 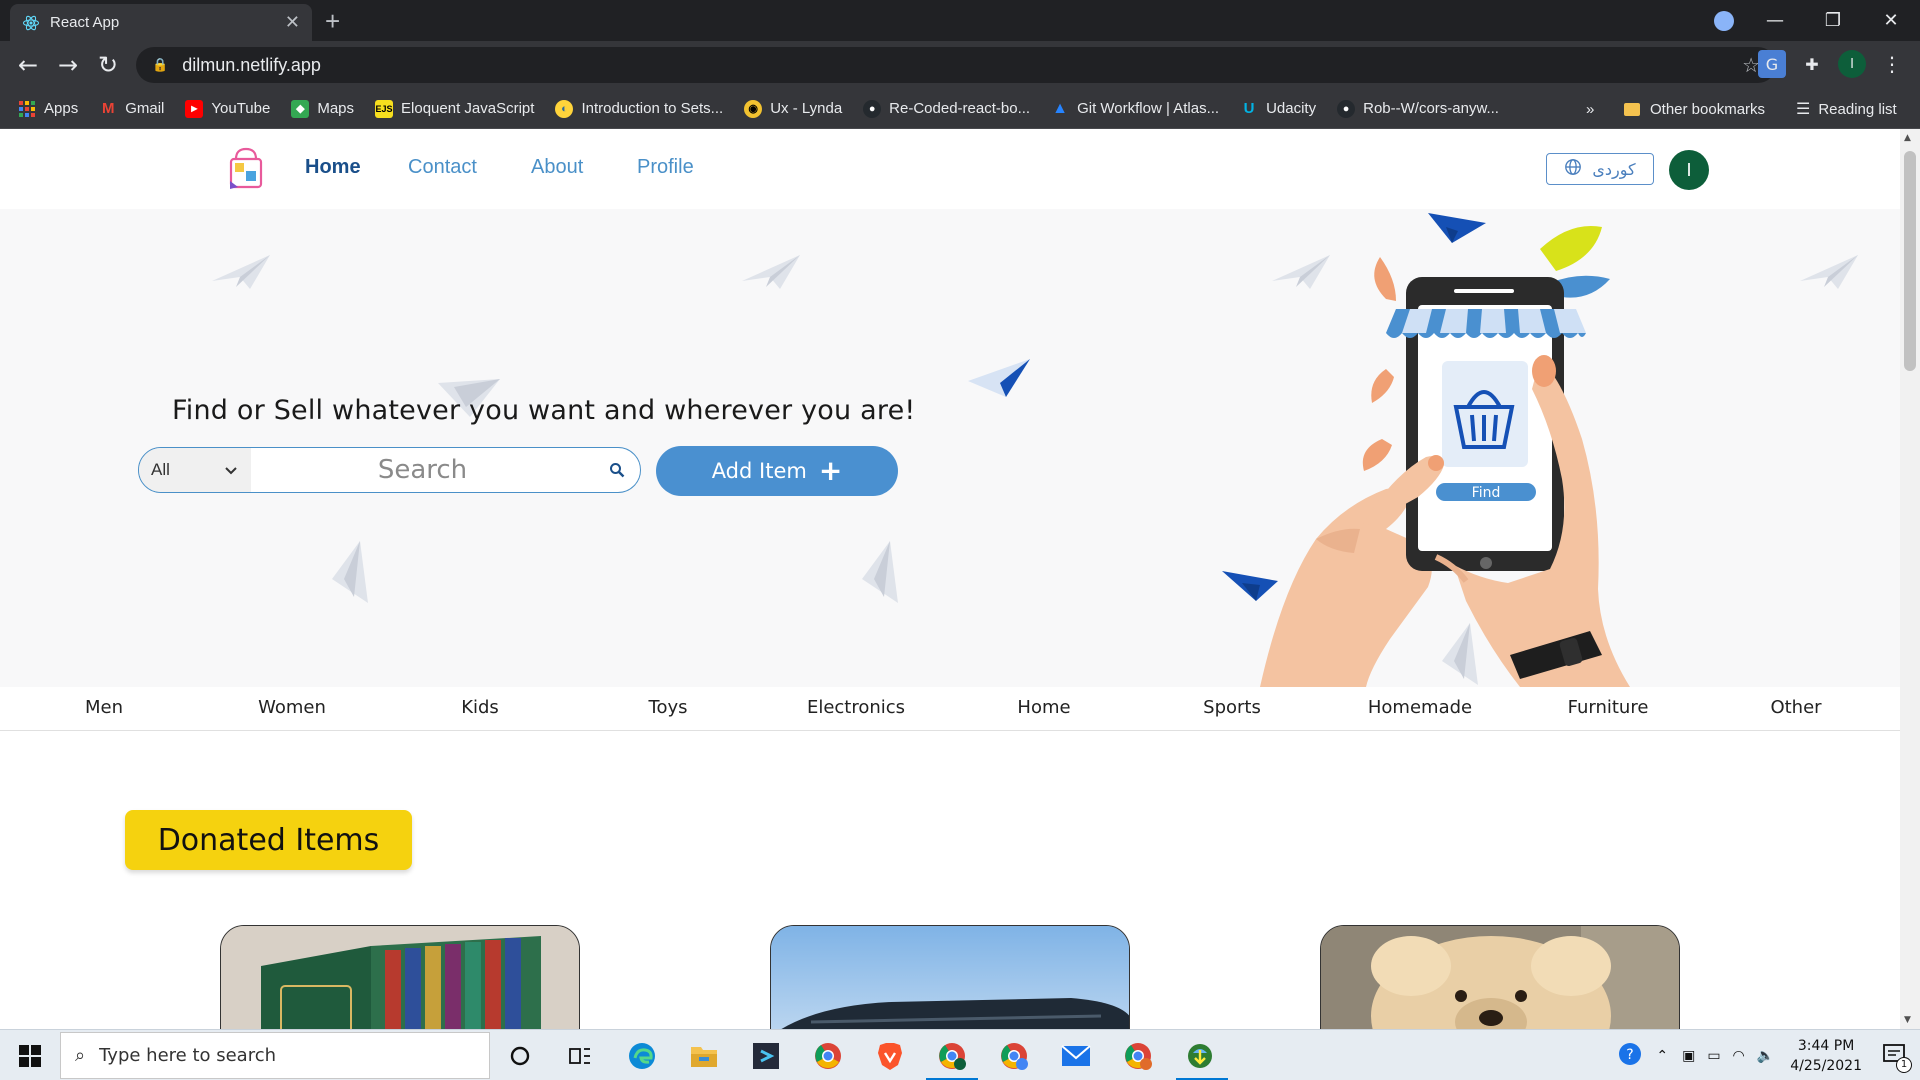 I want to click on category-homemade: Homemade, so click(x=1420, y=707).